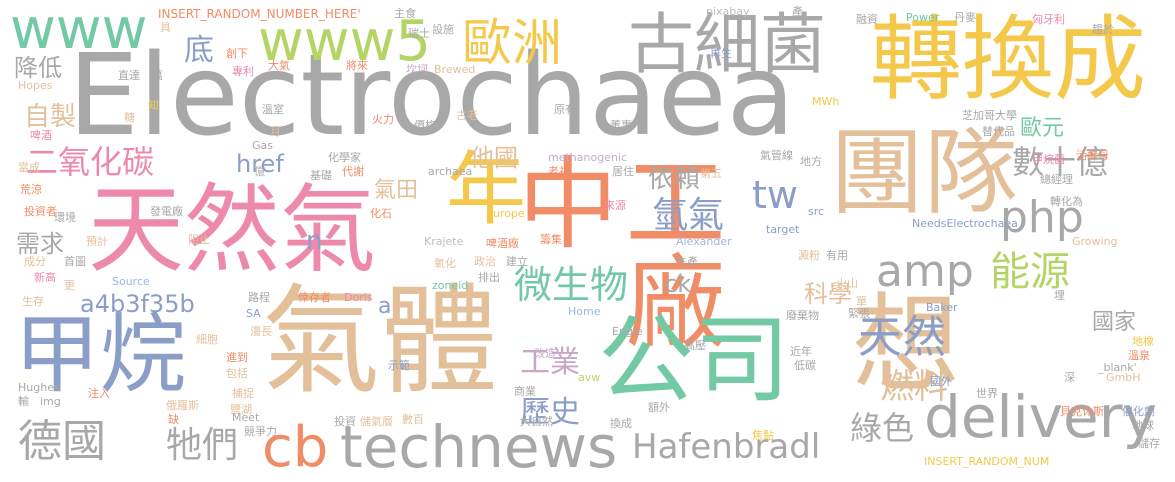  I want to click on word-small: 創下, so click(237, 53).